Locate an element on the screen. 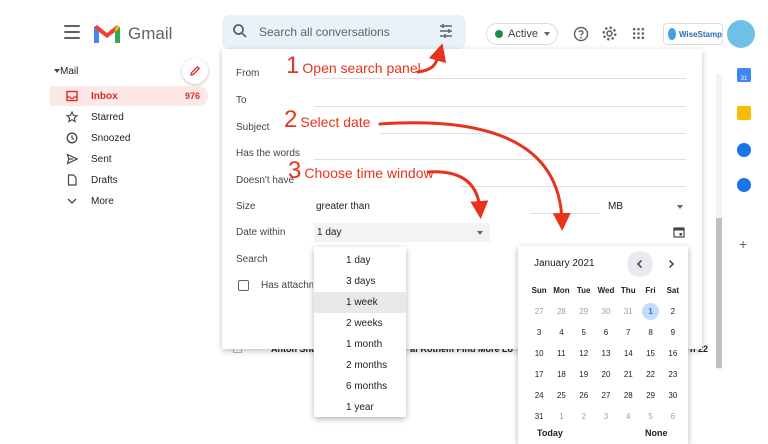  calendar-icon is located at coordinates (679, 232).